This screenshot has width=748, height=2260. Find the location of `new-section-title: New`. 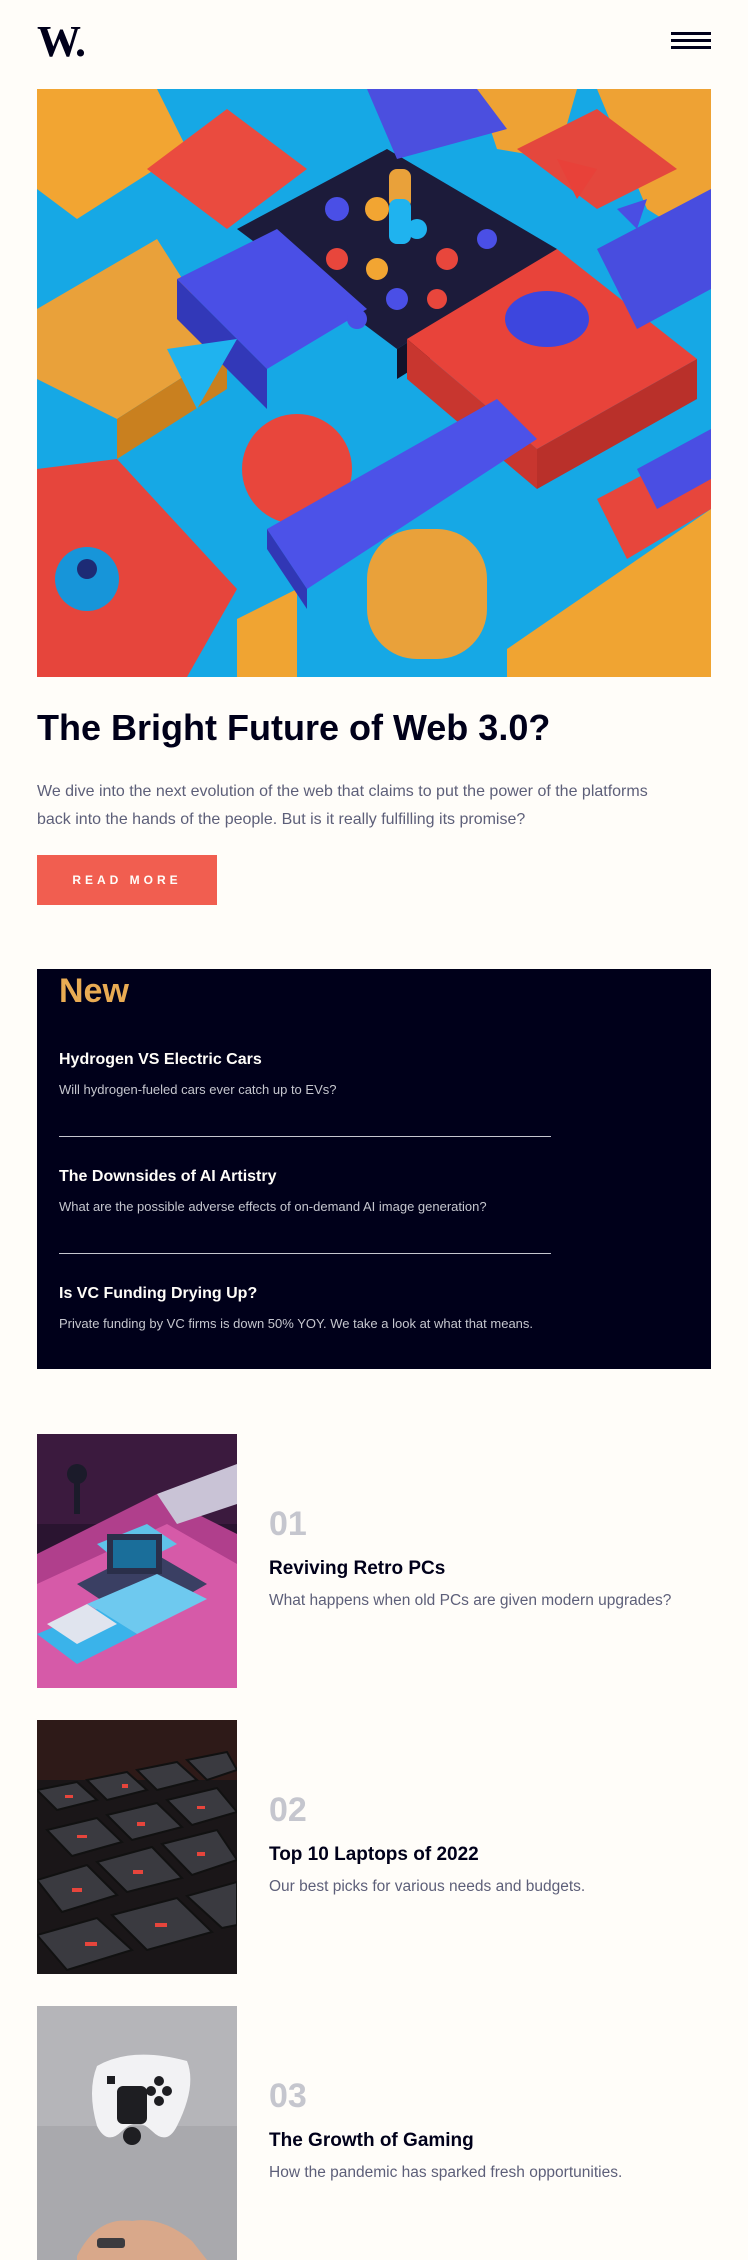

new-section-title: New is located at coordinates (94, 991).